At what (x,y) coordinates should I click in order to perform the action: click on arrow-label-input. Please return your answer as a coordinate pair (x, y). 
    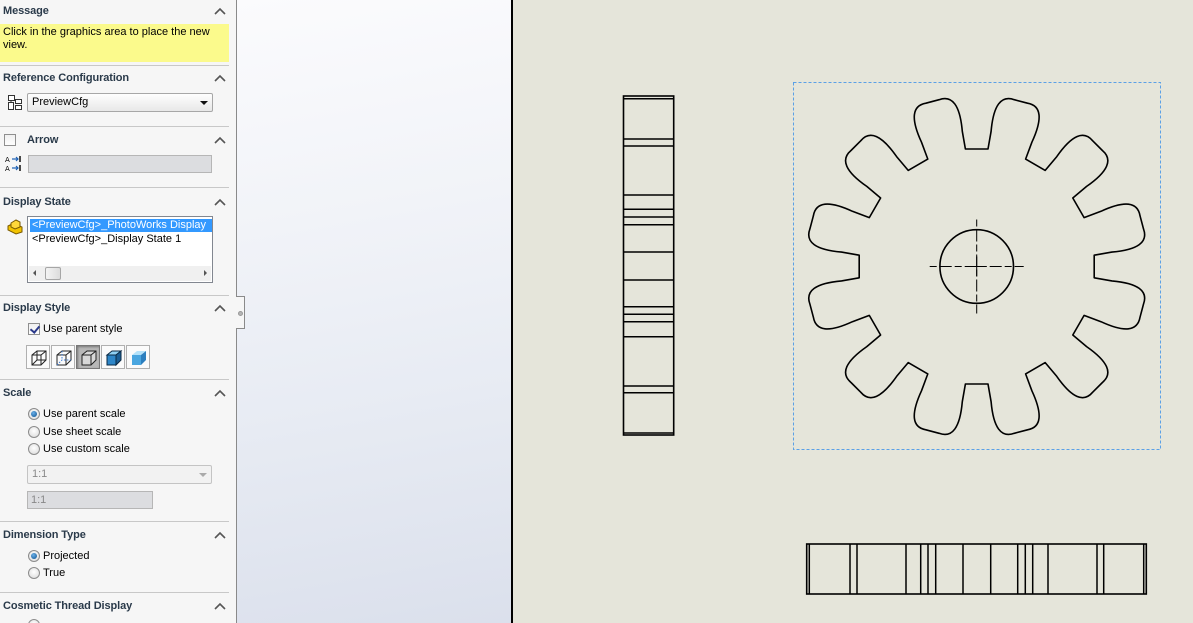
    Looking at the image, I should click on (120, 164).